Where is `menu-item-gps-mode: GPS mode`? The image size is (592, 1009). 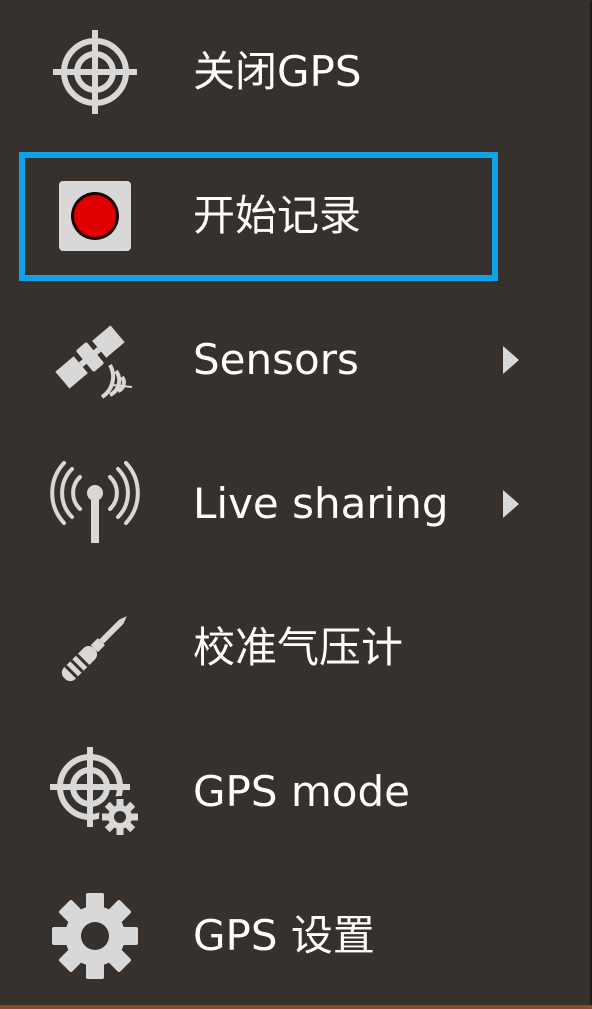
menu-item-gps-mode: GPS mode is located at coordinates (295, 792).